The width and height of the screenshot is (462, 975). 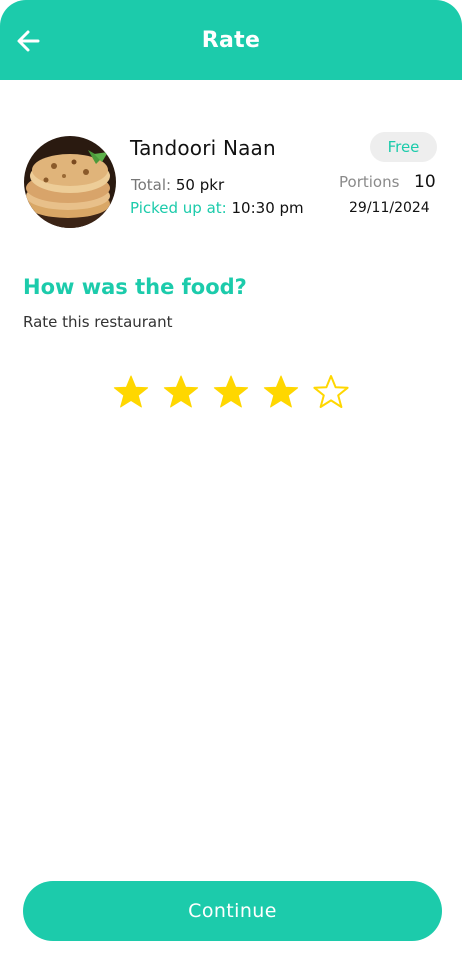 I want to click on food-name: Tandoori Naan, so click(x=203, y=148).